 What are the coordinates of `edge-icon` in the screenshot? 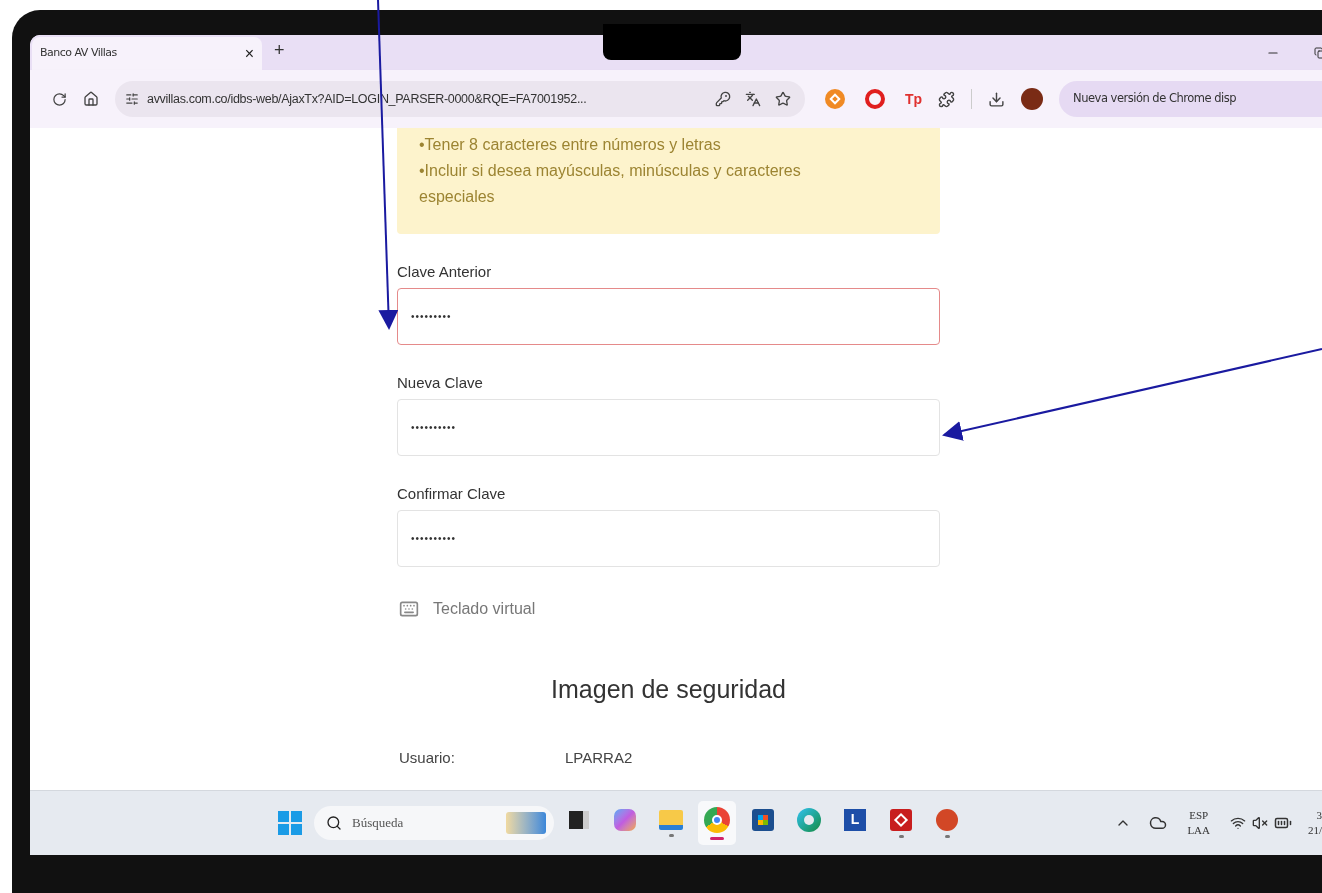 It's located at (809, 819).